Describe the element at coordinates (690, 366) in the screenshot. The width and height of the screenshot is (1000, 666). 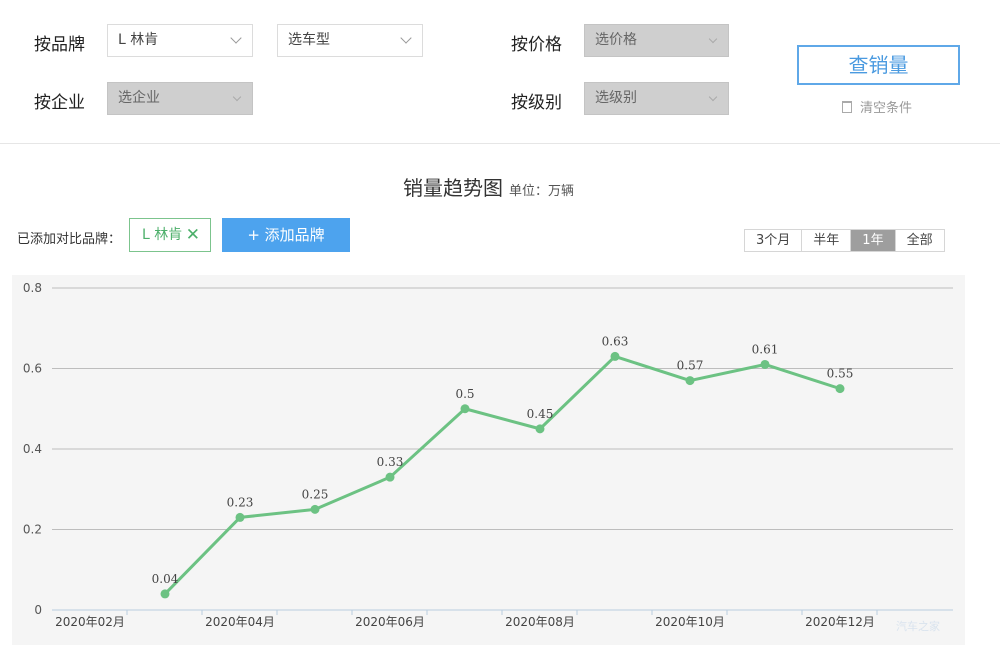
I see `data-label: 0.57` at that location.